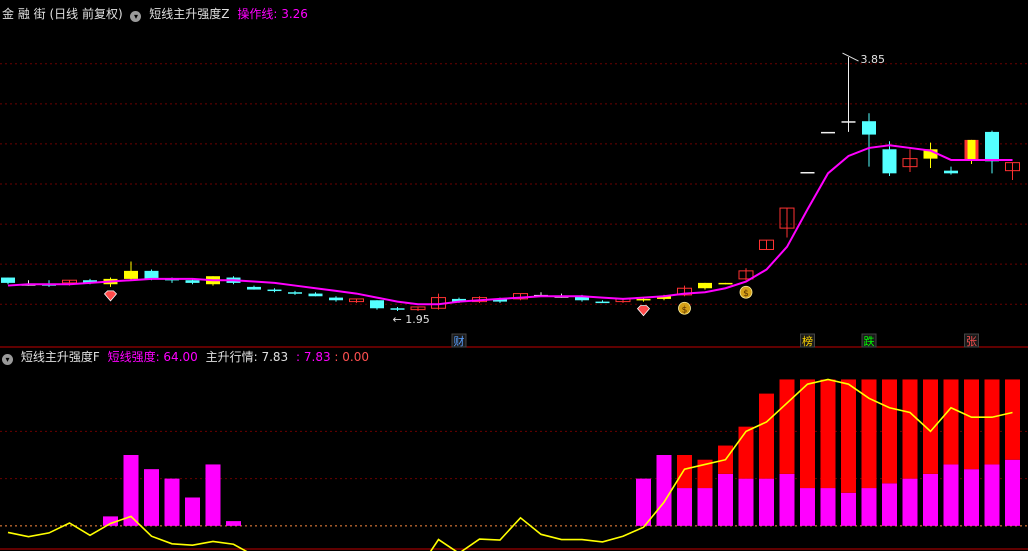 This screenshot has height=551, width=1028. Describe the element at coordinates (850, 57) in the screenshot. I see `high-pointer` at that location.